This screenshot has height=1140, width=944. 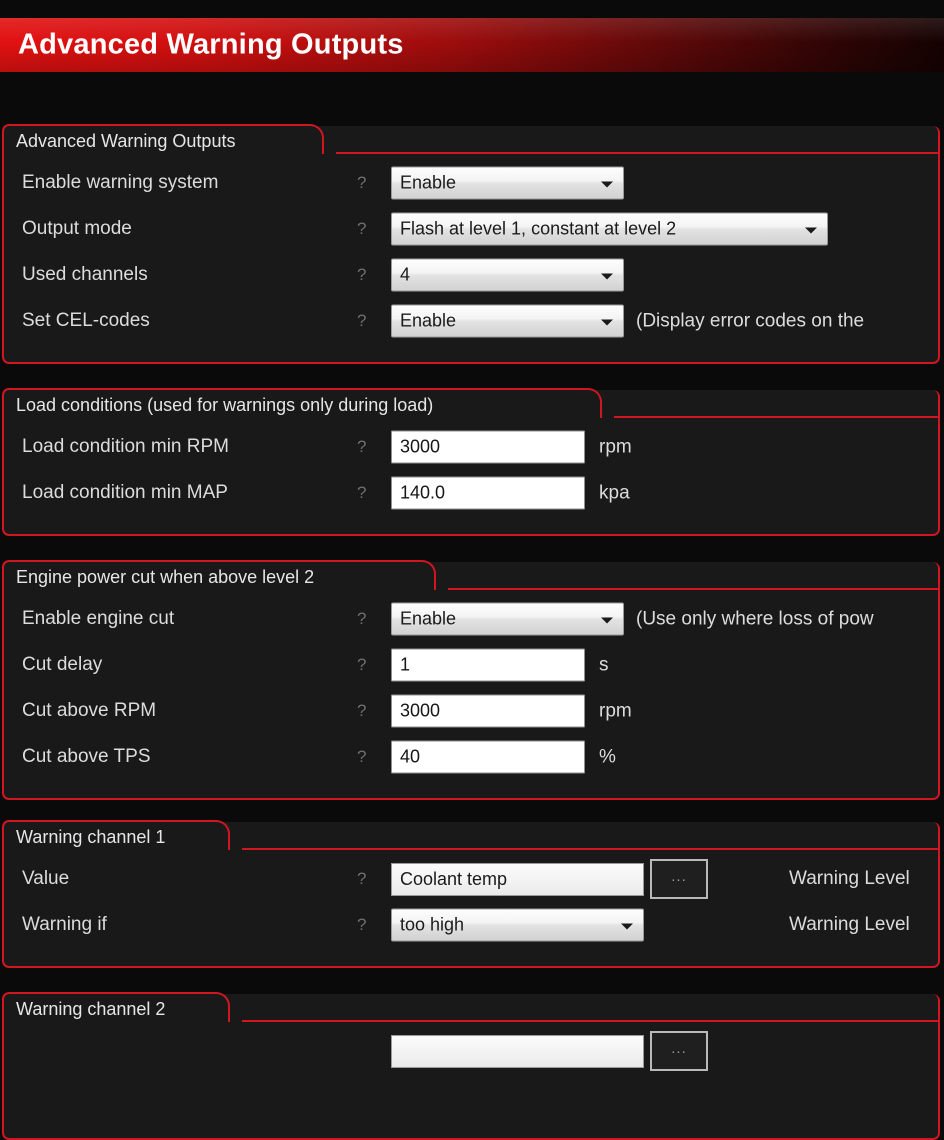 I want to click on control-group: too high, so click(x=517, y=925).